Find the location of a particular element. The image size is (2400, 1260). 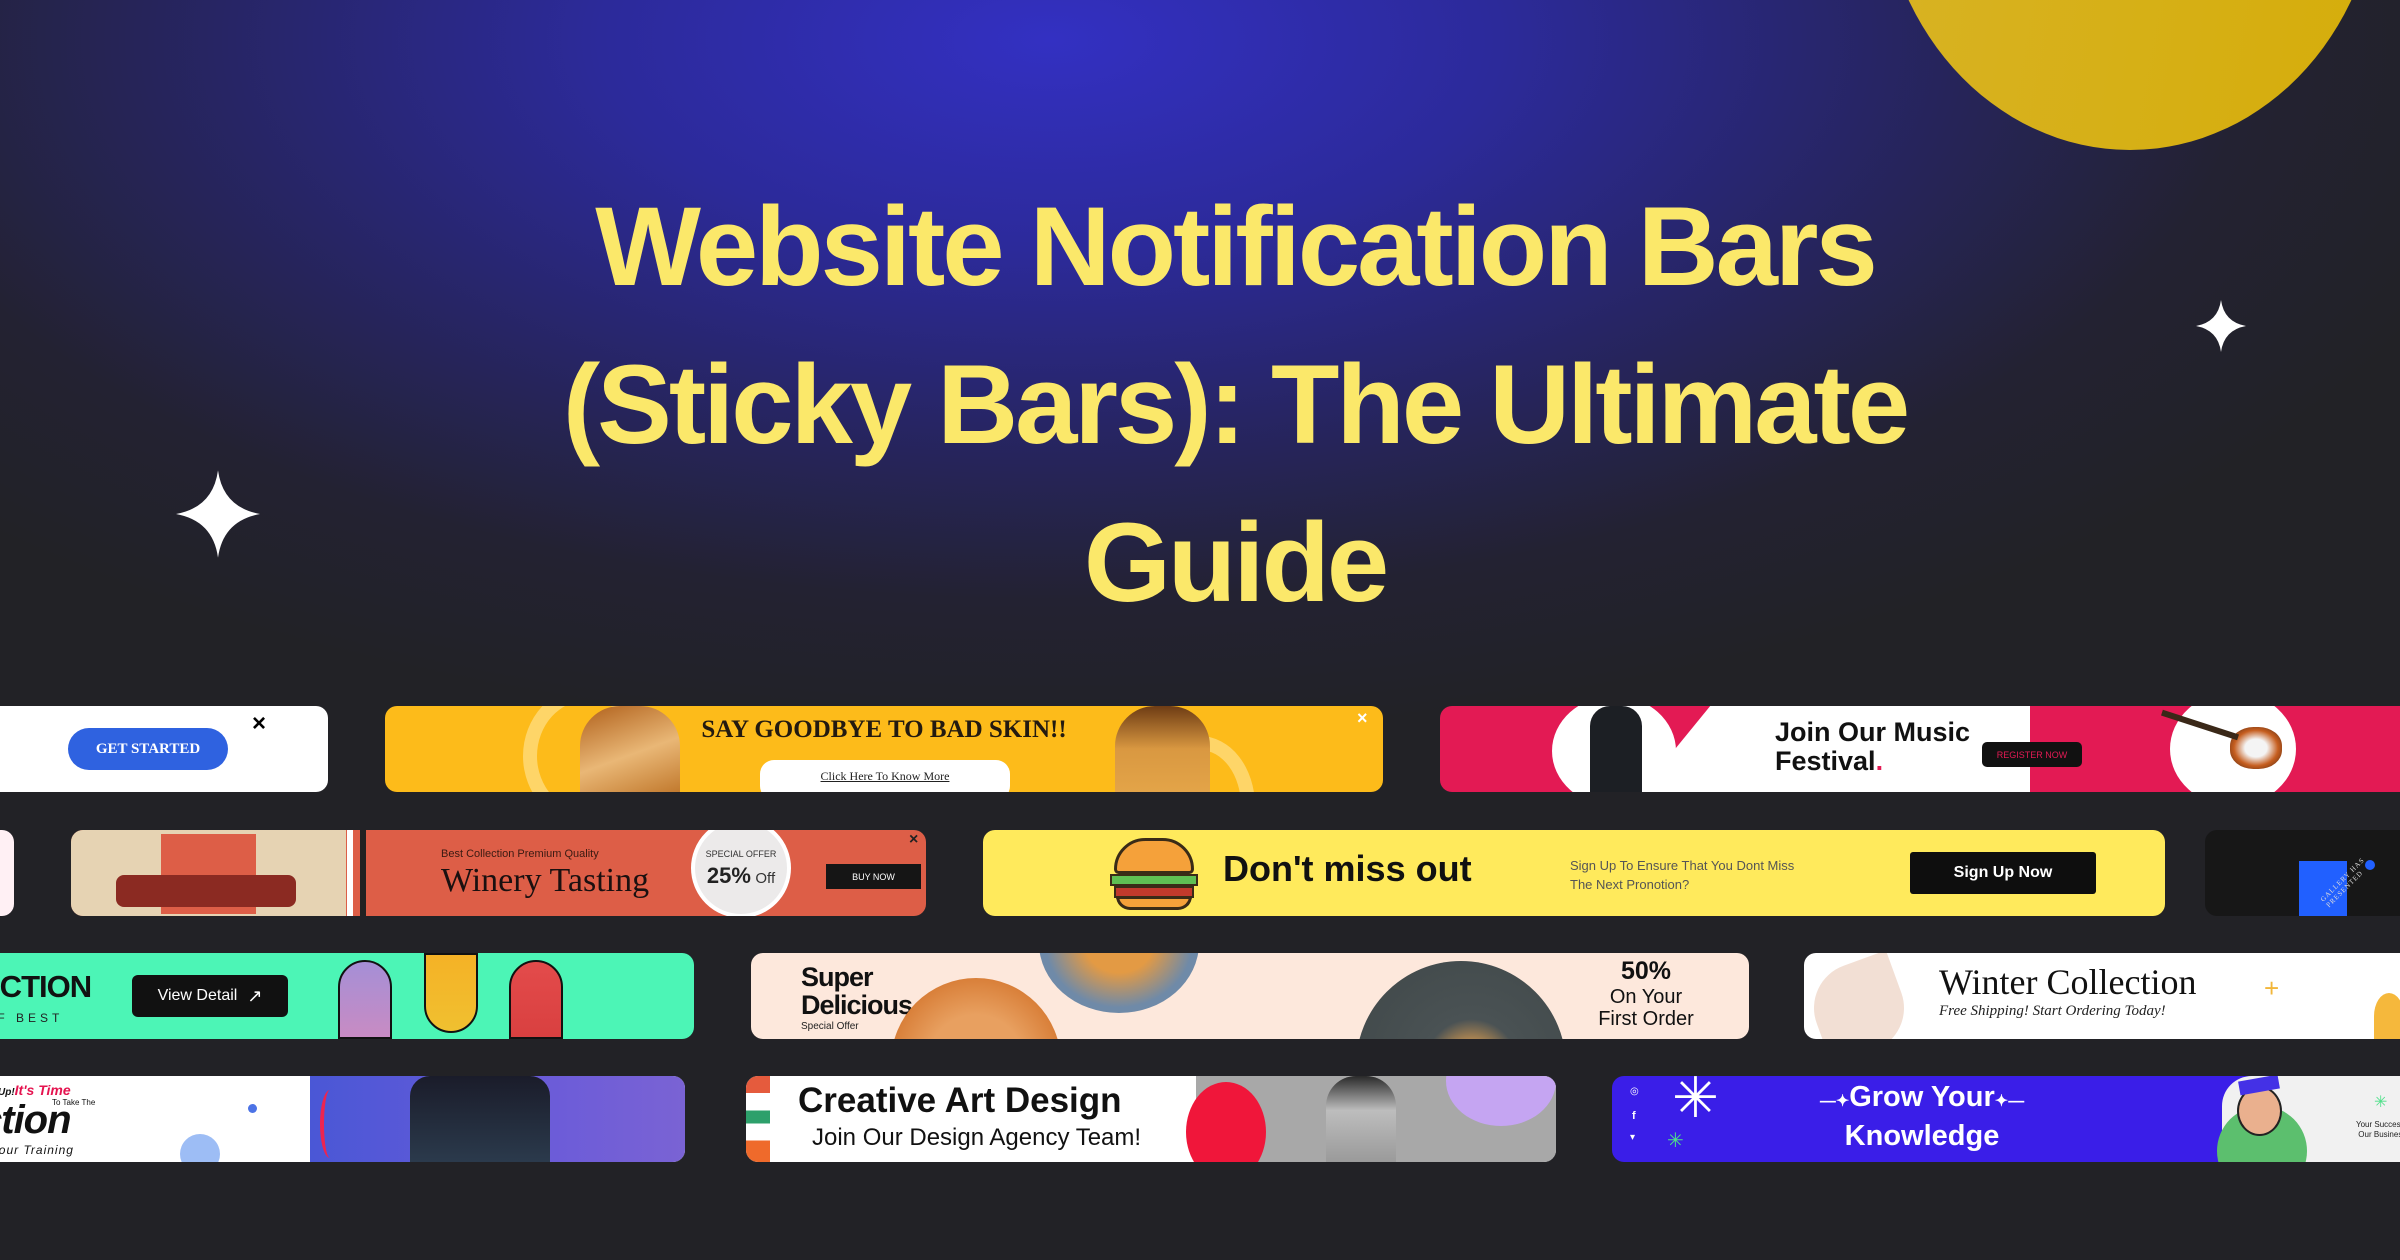

plate-photo is located at coordinates (1461, 1000).